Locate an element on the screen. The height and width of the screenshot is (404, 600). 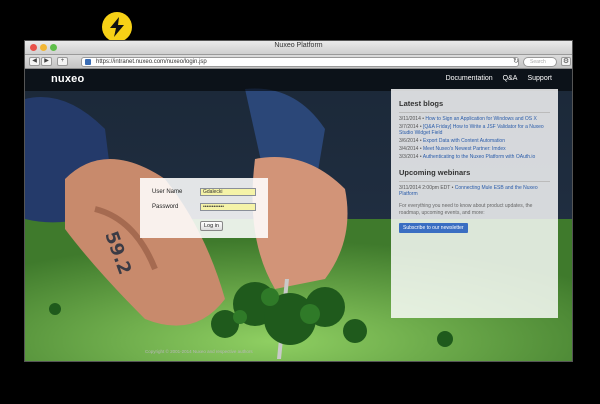
username-label: User Name is located at coordinates (167, 192).